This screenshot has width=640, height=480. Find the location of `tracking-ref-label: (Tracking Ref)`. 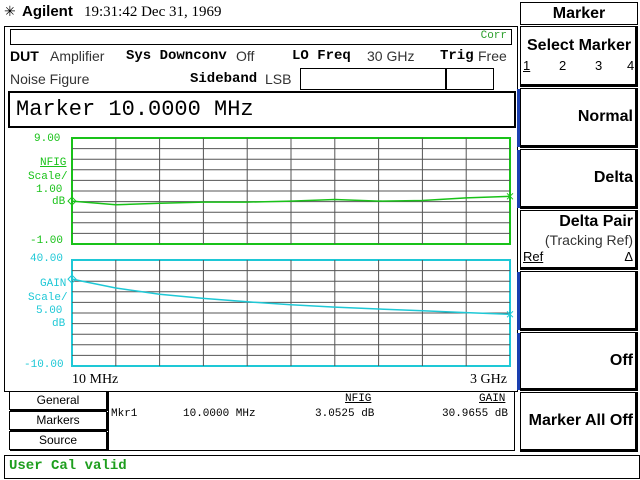

tracking-ref-label: (Tracking Ref) is located at coordinates (588, 240).